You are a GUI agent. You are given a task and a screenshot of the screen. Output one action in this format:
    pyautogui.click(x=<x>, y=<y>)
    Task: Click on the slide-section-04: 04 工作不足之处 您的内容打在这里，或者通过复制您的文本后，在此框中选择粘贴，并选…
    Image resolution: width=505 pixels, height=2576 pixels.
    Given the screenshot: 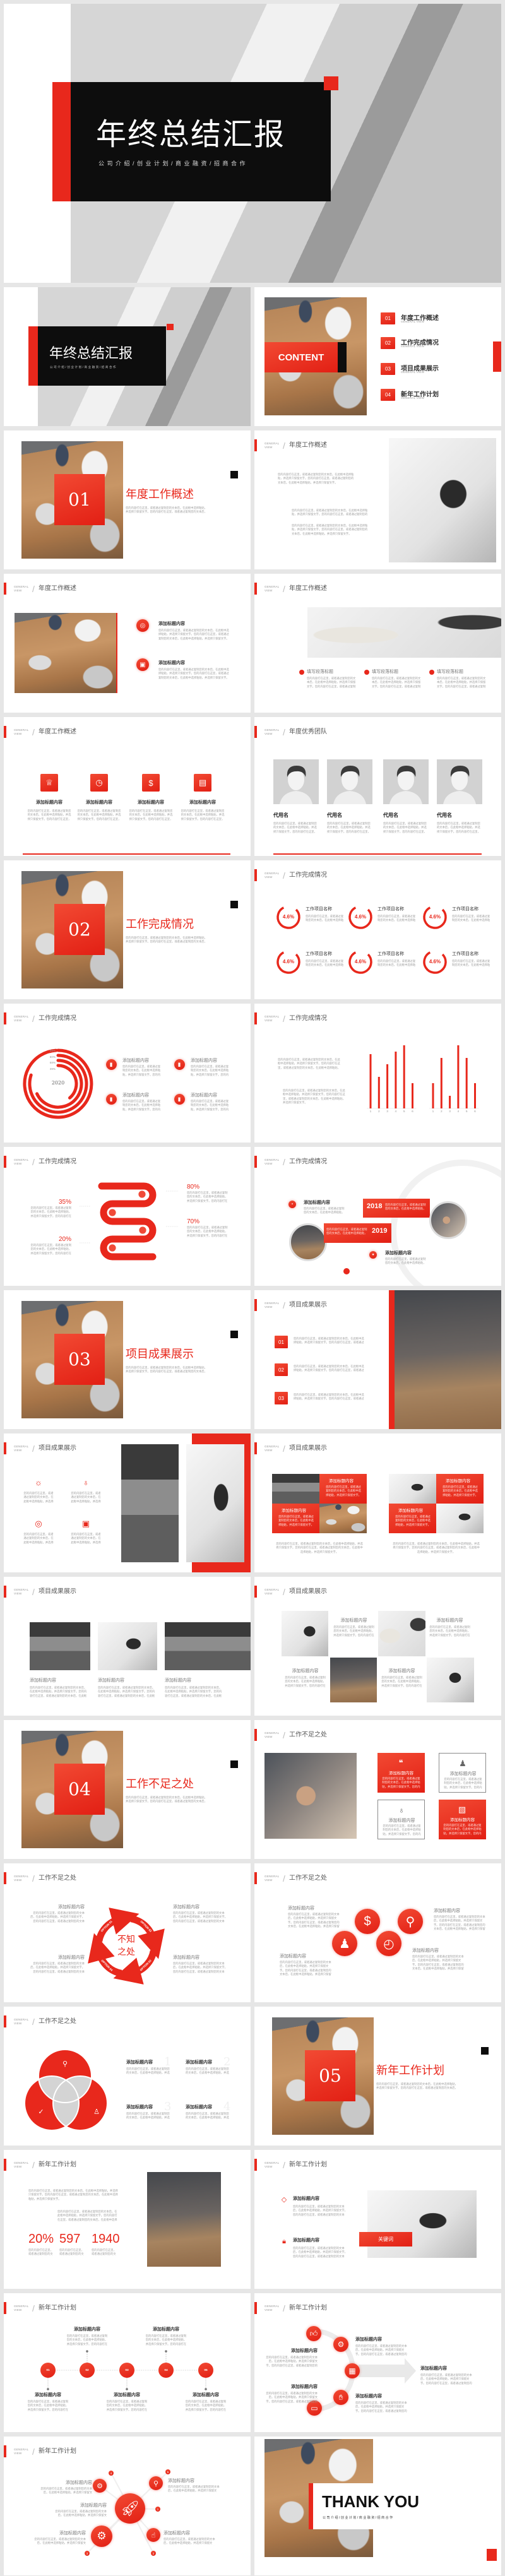 What is the action you would take?
    pyautogui.click(x=128, y=1789)
    